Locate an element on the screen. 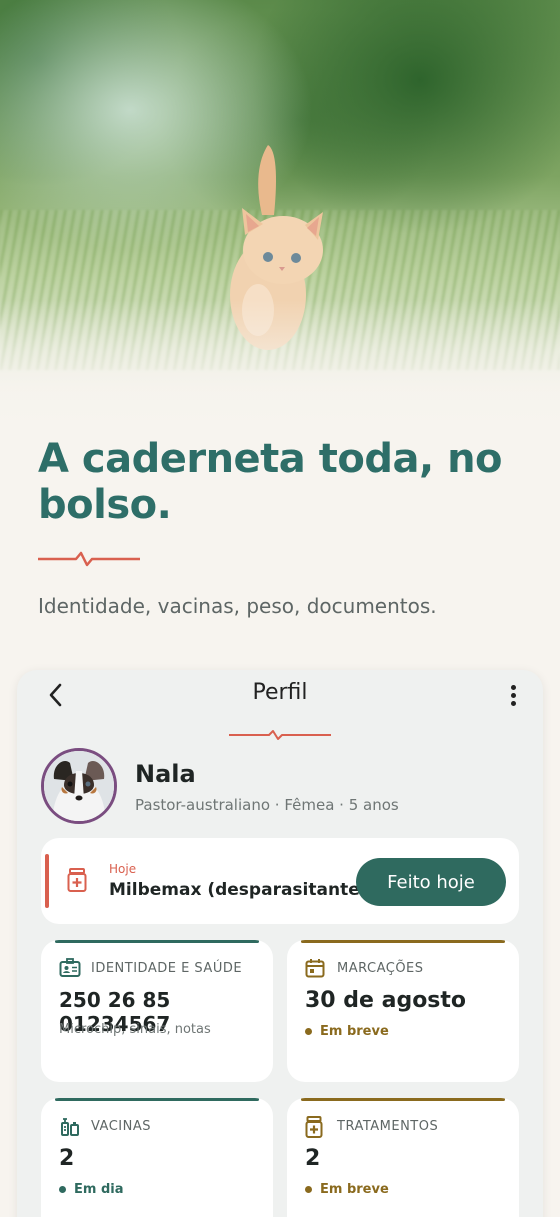 The height and width of the screenshot is (1217, 560). avatar is located at coordinates (79, 786).